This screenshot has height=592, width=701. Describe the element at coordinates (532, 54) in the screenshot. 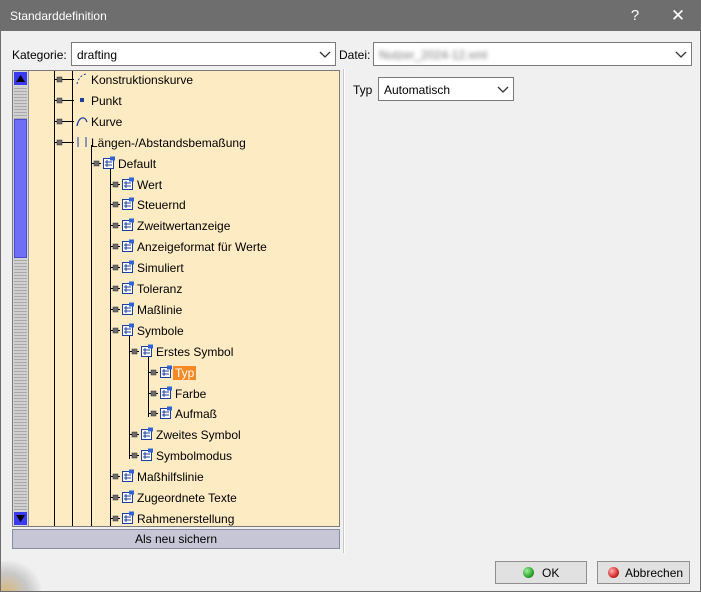

I see `file-dropdown: Nutzer_2024-12.xml` at that location.